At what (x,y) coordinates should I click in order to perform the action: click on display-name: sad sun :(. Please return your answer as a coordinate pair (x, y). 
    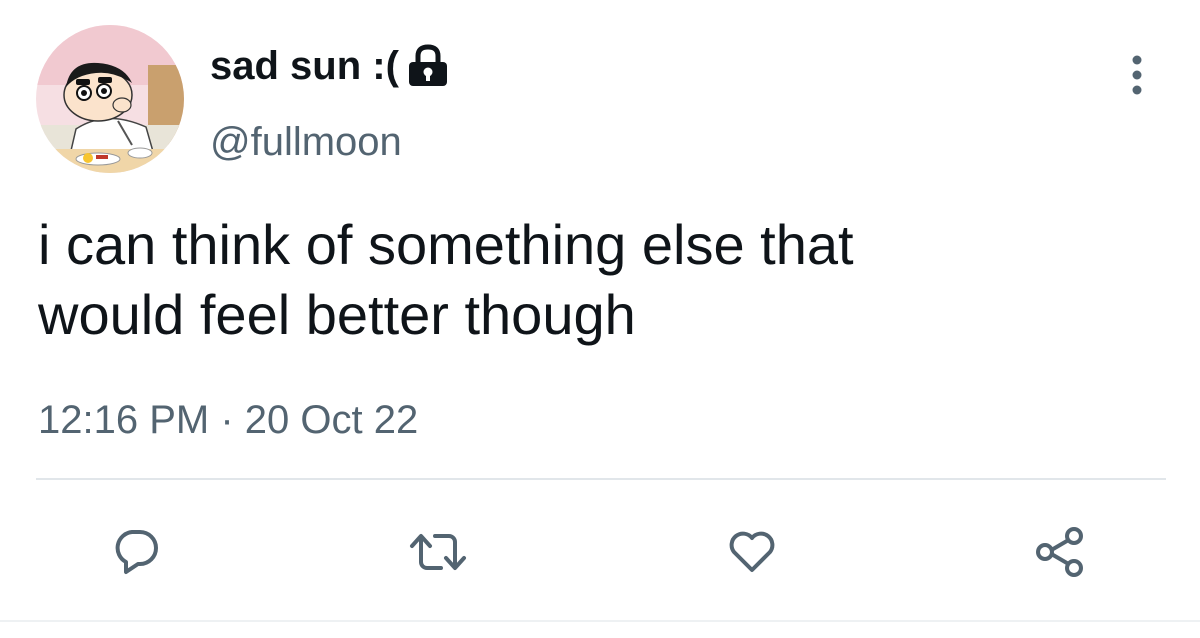
    Looking at the image, I should click on (329, 66).